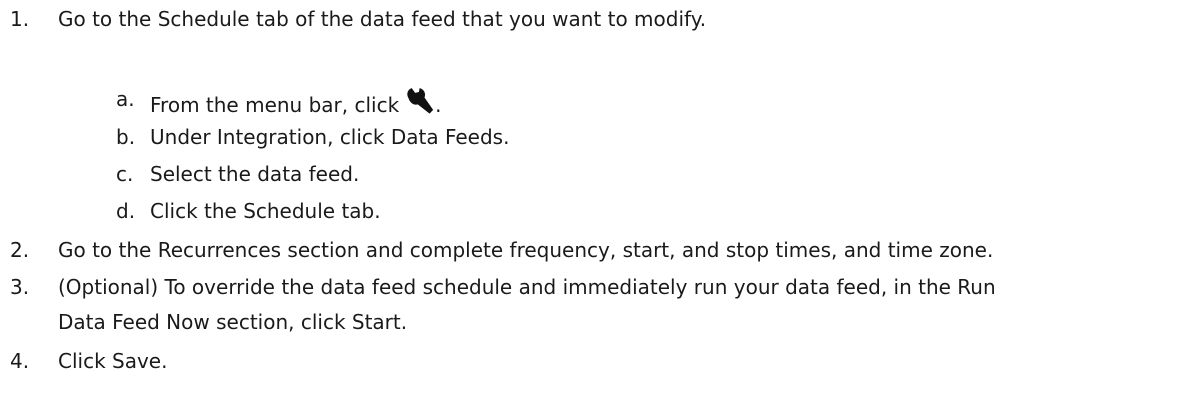 Image resolution: width=1182 pixels, height=398 pixels. Describe the element at coordinates (126, 137) in the screenshot. I see `substep-letter: b.` at that location.